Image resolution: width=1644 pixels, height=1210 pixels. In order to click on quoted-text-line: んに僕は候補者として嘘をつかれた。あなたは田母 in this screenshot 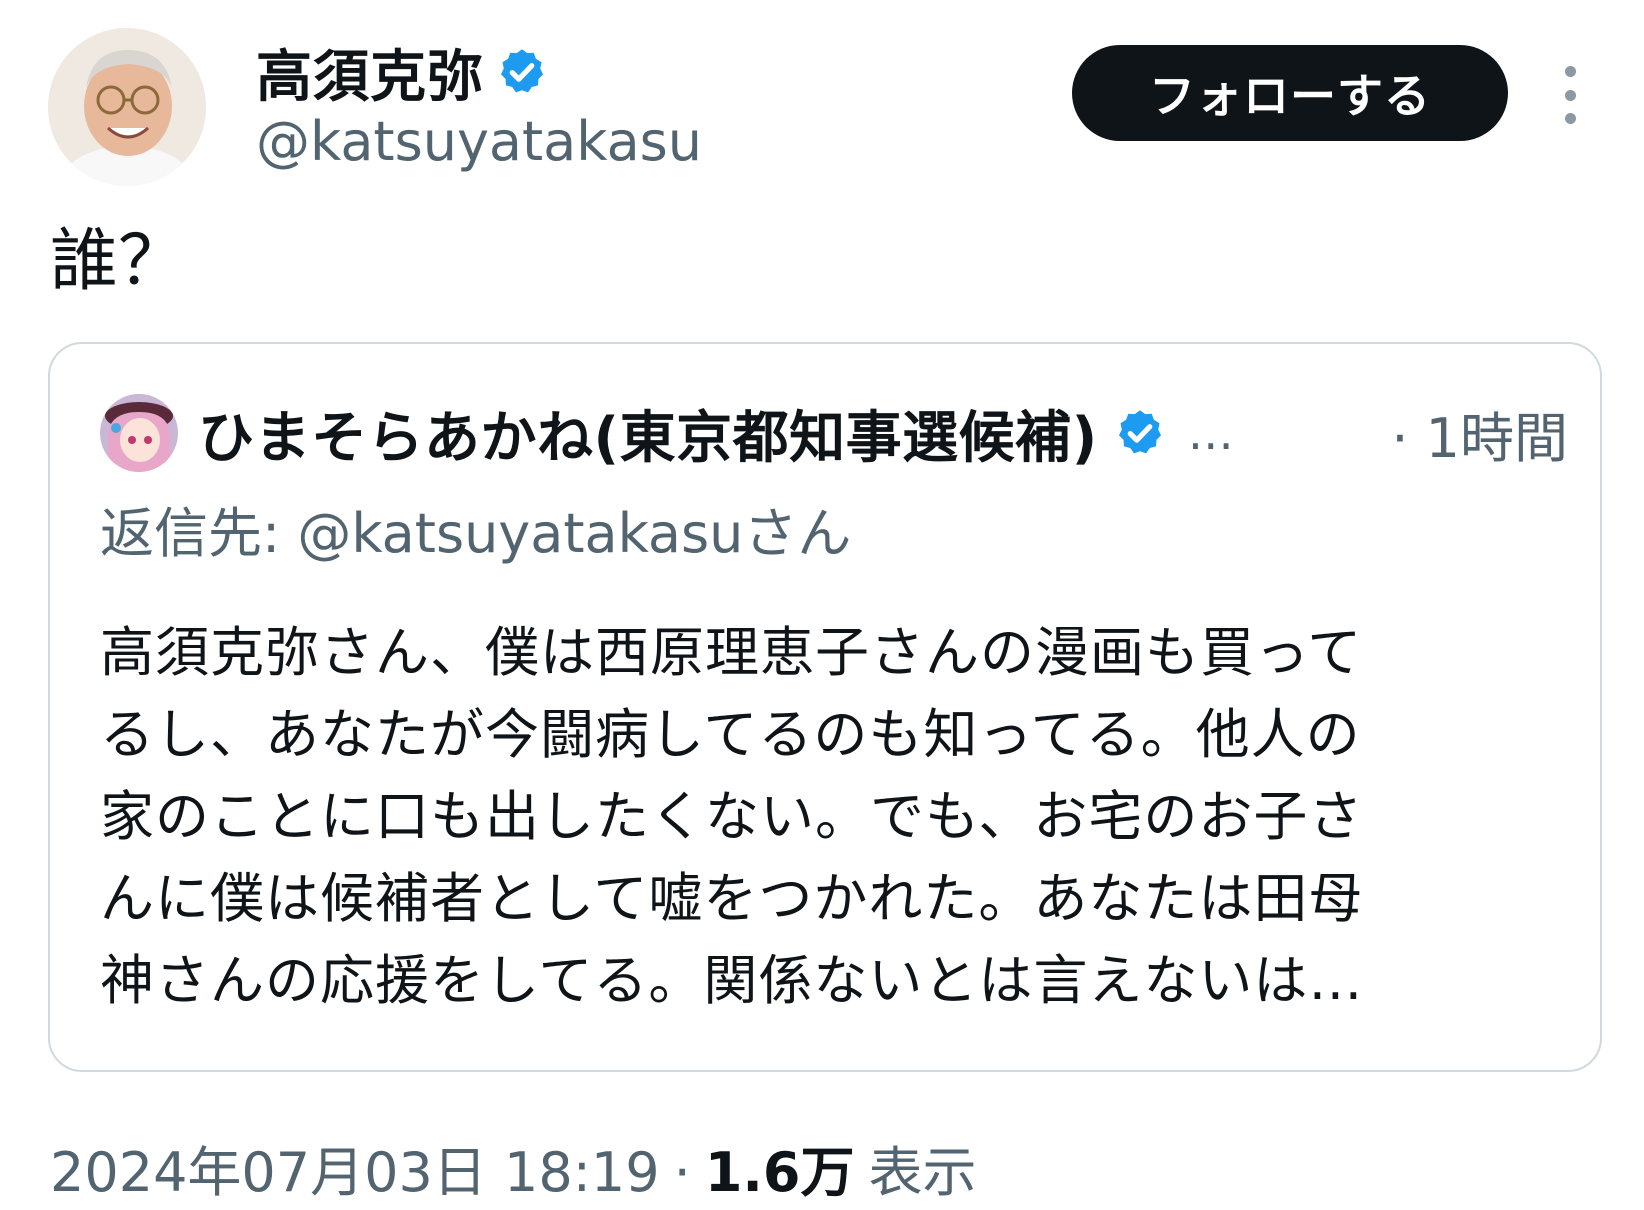, I will do `click(732, 898)`.